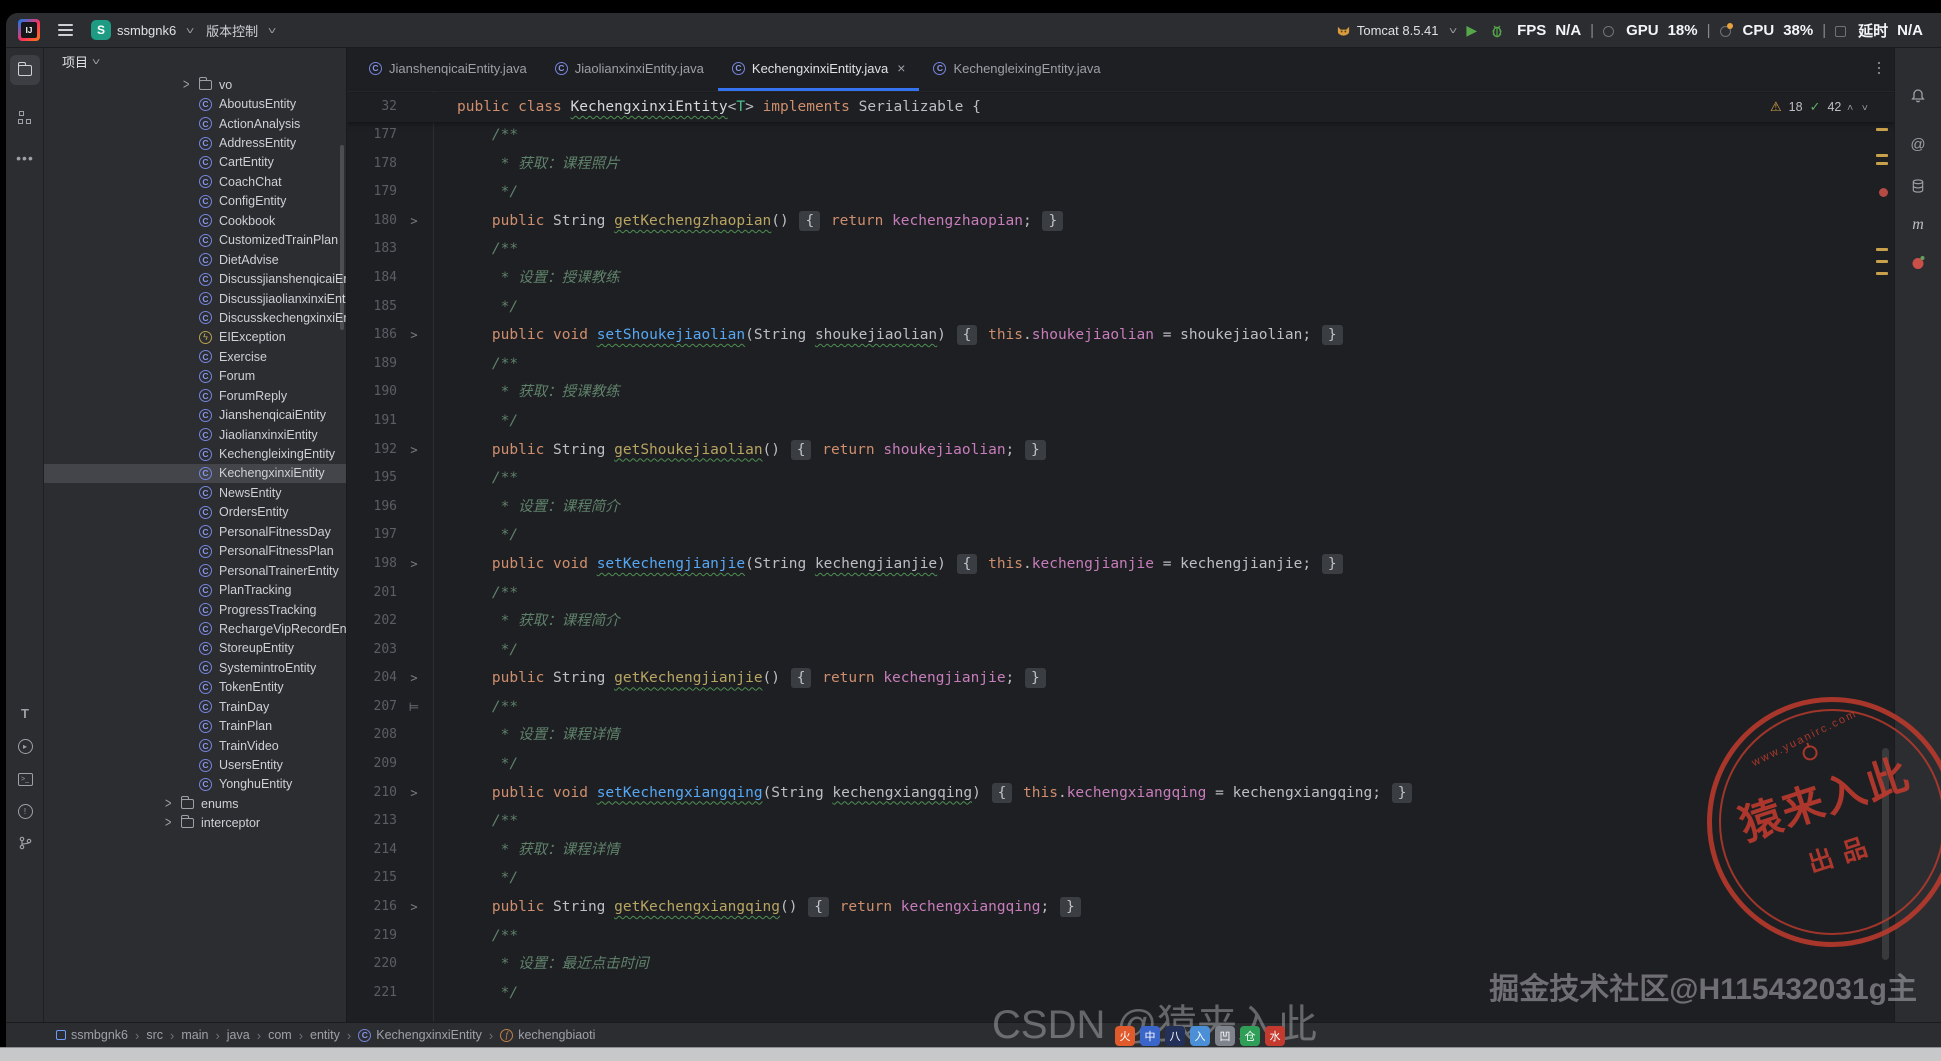  What do you see at coordinates (195, 570) in the screenshot?
I see `tree-item-PersonalTrainerEntity: C PersonalTrainerEntity` at bounding box center [195, 570].